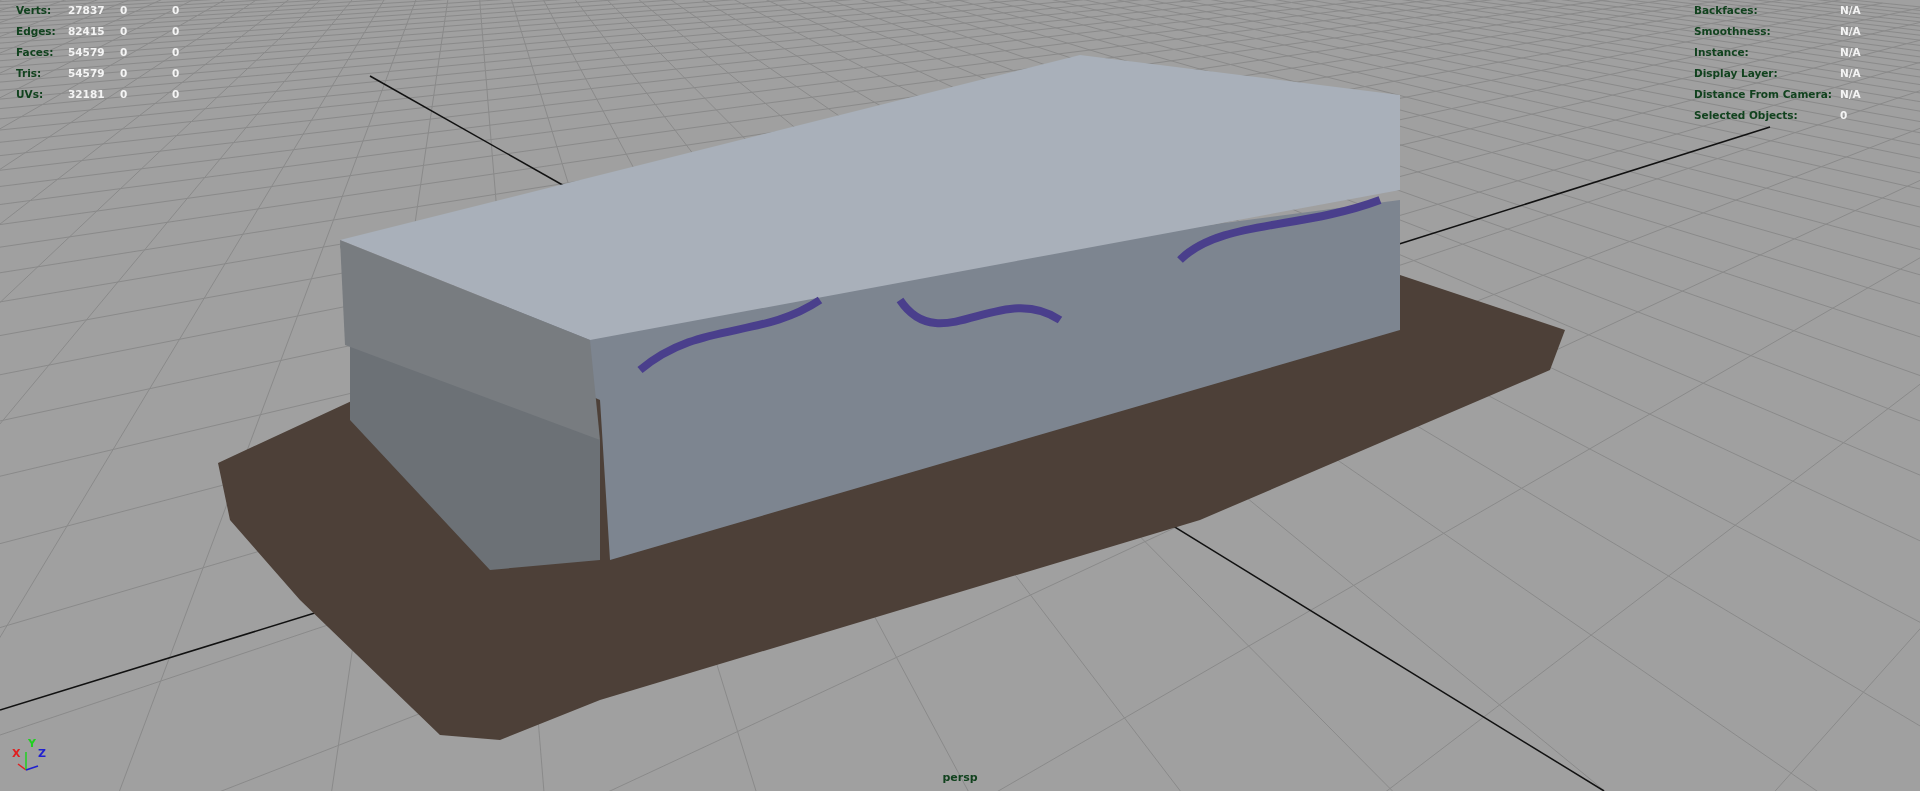  I want to click on info-label: Smoothness:, so click(1733, 31).